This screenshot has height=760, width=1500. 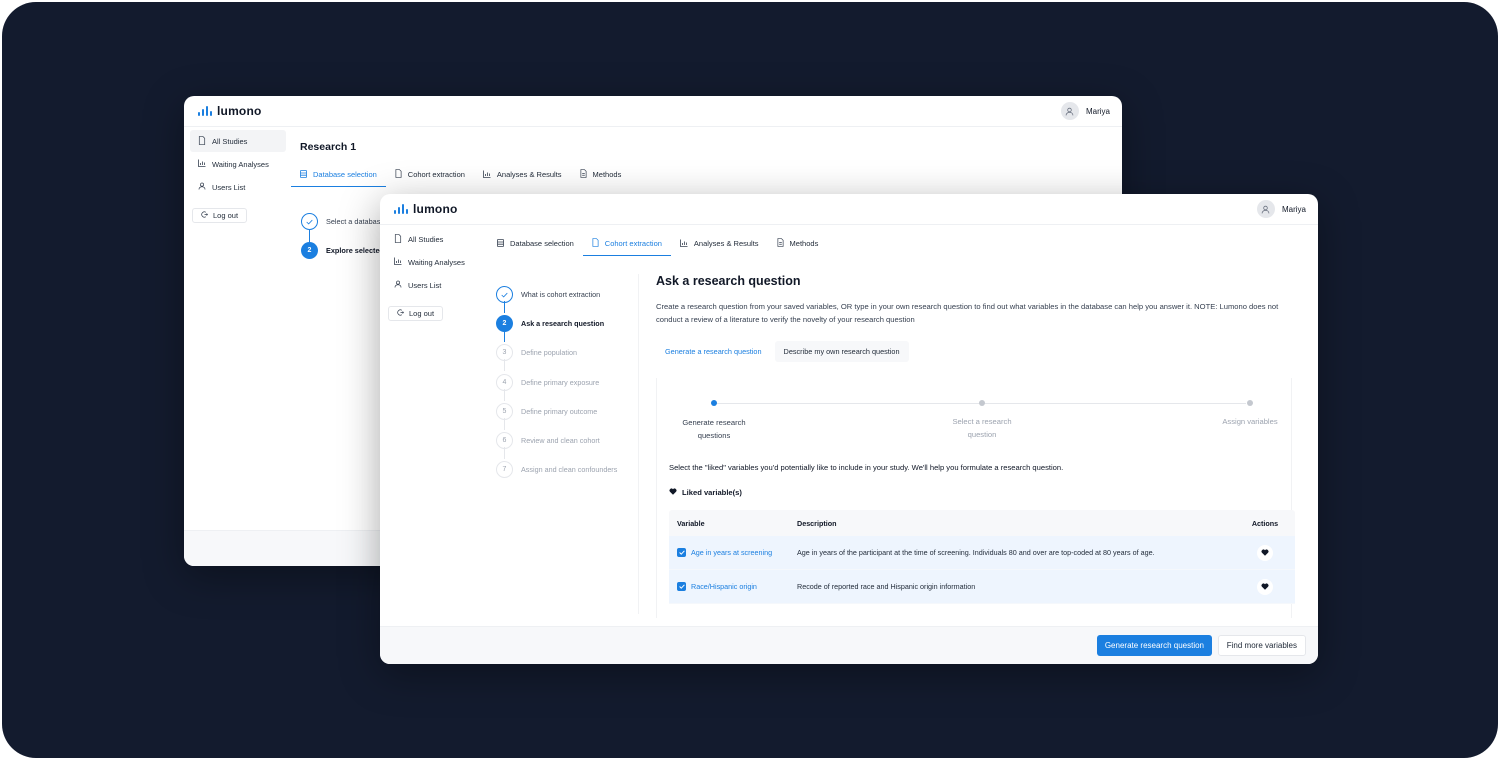 I want to click on liked-label: Liked variable(s), so click(x=712, y=492).